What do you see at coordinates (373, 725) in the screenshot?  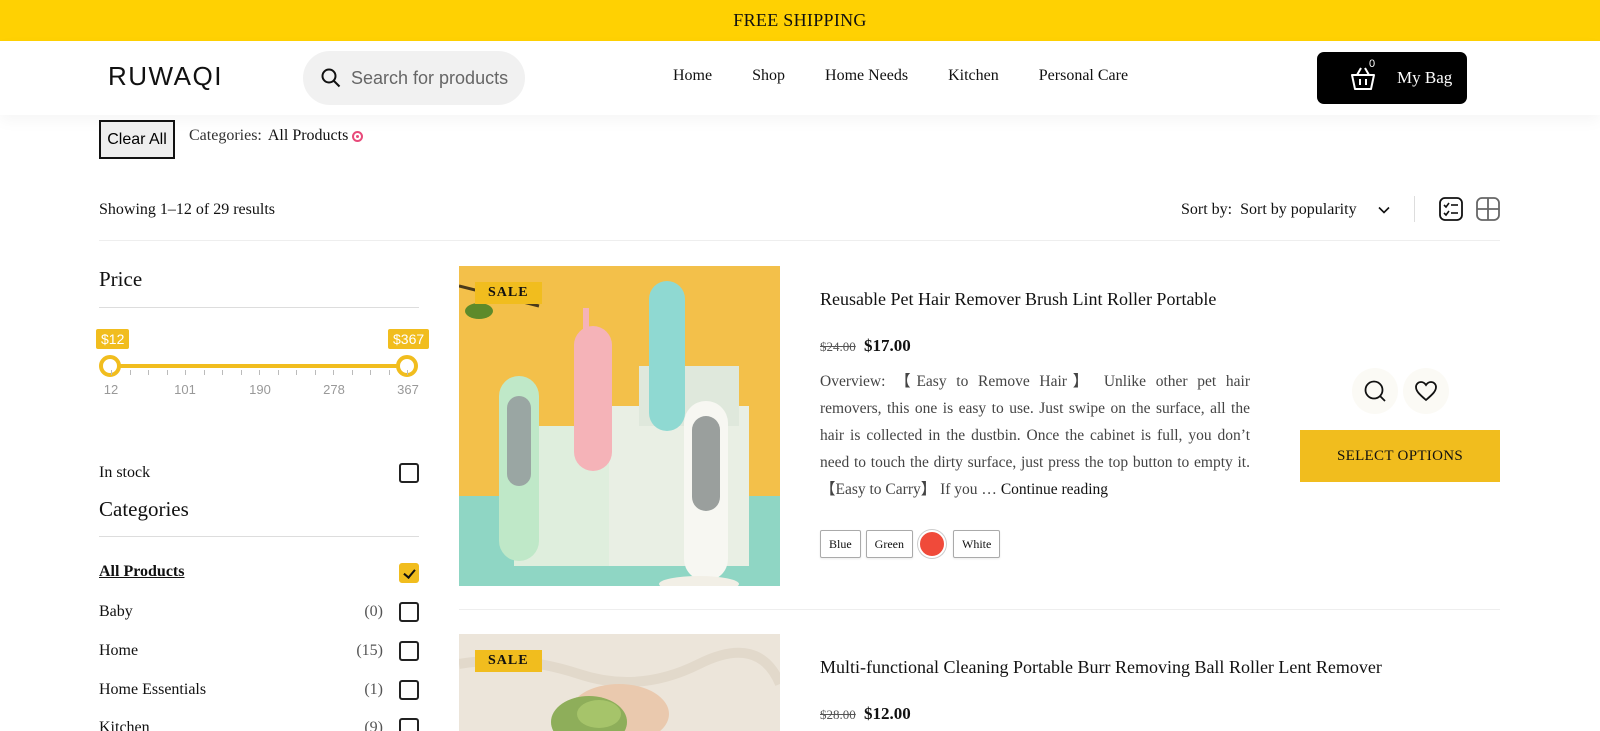 I see `category-count: (9)` at bounding box center [373, 725].